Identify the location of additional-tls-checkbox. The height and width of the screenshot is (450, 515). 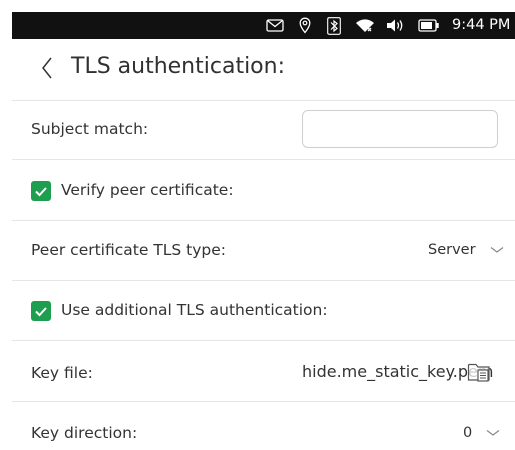
(41, 311).